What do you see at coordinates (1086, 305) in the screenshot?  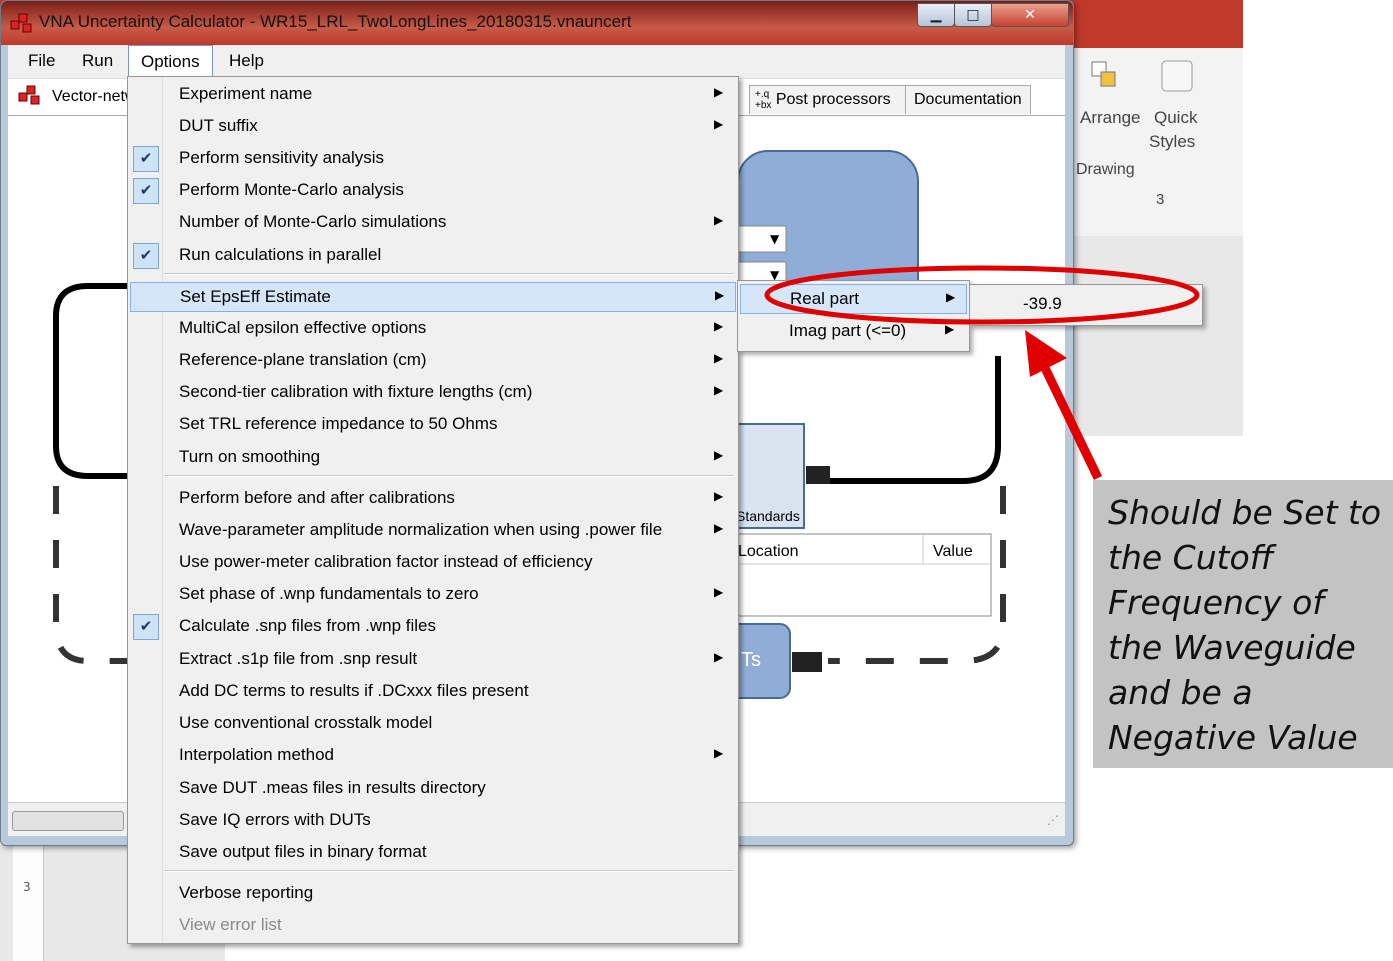 I see `real-part-value-submenu: -39.9` at bounding box center [1086, 305].